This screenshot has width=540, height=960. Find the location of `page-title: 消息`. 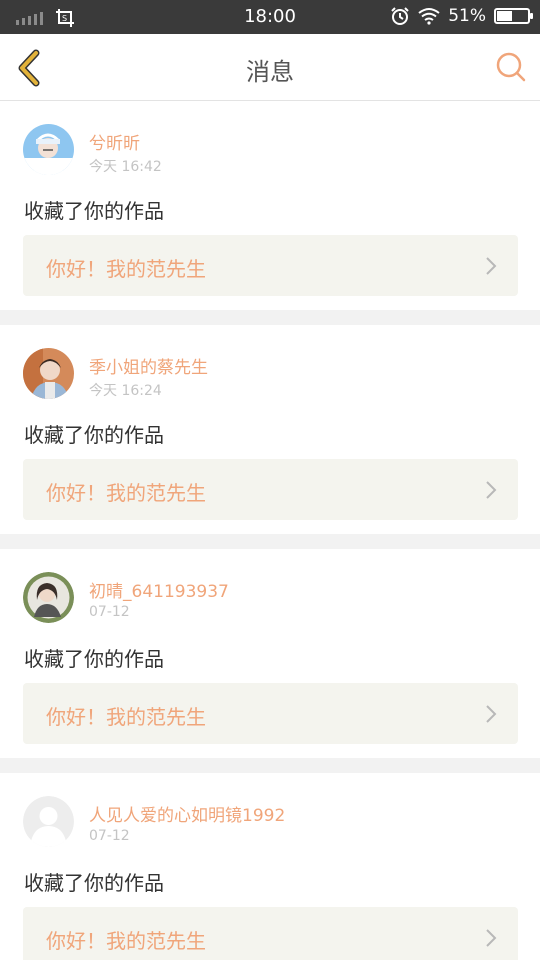

page-title: 消息 is located at coordinates (270, 72).